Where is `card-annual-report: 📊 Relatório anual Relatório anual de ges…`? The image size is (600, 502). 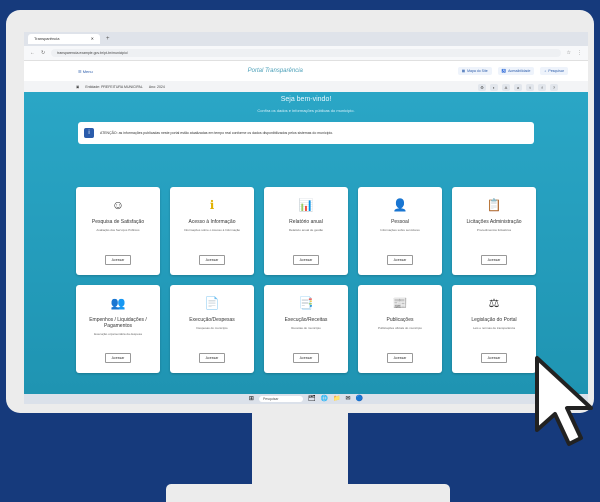 card-annual-report: 📊 Relatório anual Relatório anual de ges… is located at coordinates (306, 231).